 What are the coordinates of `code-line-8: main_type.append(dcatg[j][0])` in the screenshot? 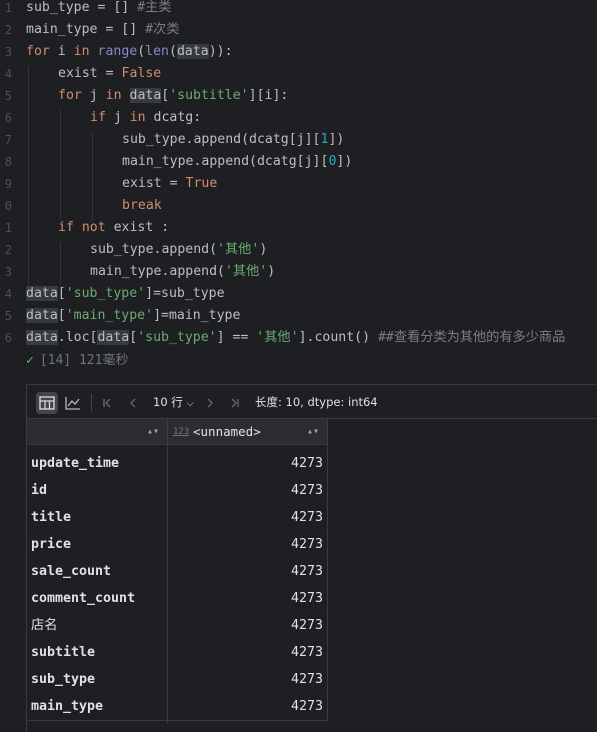 It's located at (237, 161).